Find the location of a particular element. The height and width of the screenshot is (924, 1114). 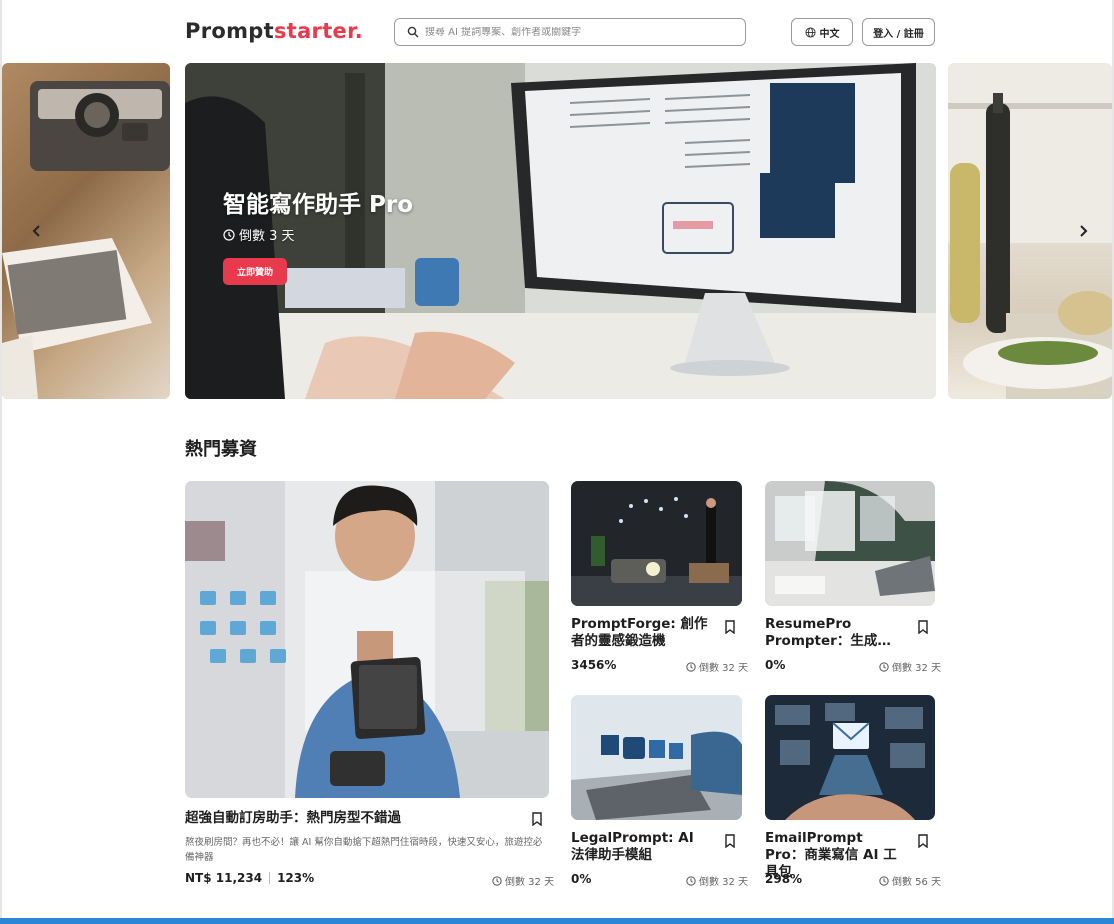

login-register-button: 登入 / 註冊 is located at coordinates (898, 32).